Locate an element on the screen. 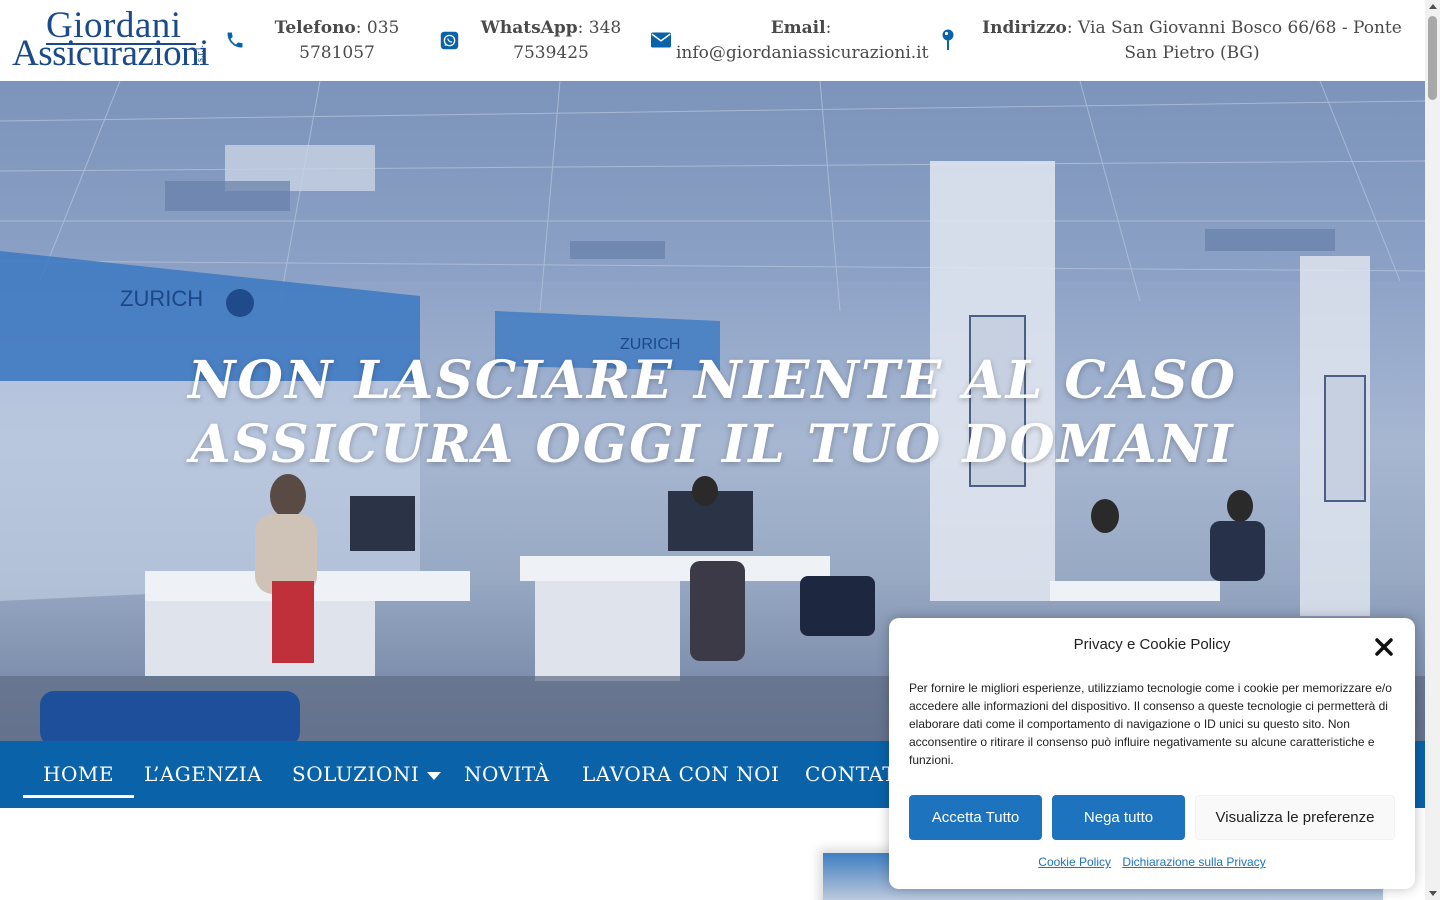 The image size is (1440, 900). hero-headline-line2: ASSICURA OGGI IL TUO DOMANI is located at coordinates (712, 444).